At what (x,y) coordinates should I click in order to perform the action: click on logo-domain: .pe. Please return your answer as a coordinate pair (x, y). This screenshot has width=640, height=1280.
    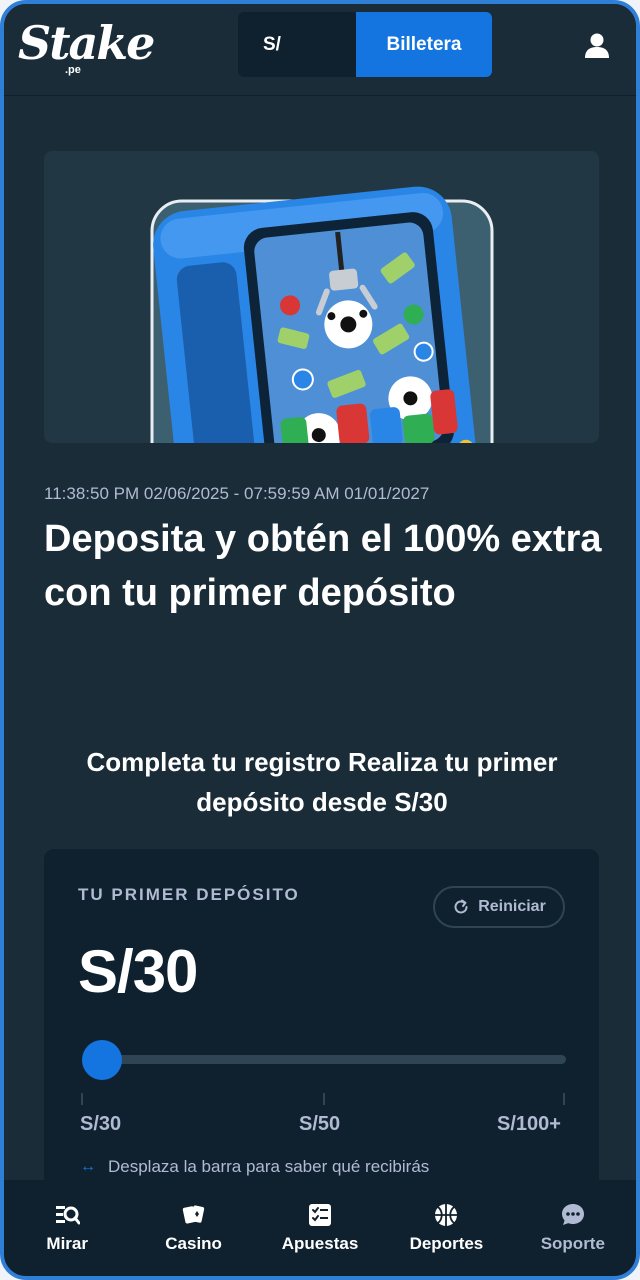
    Looking at the image, I should click on (73, 70).